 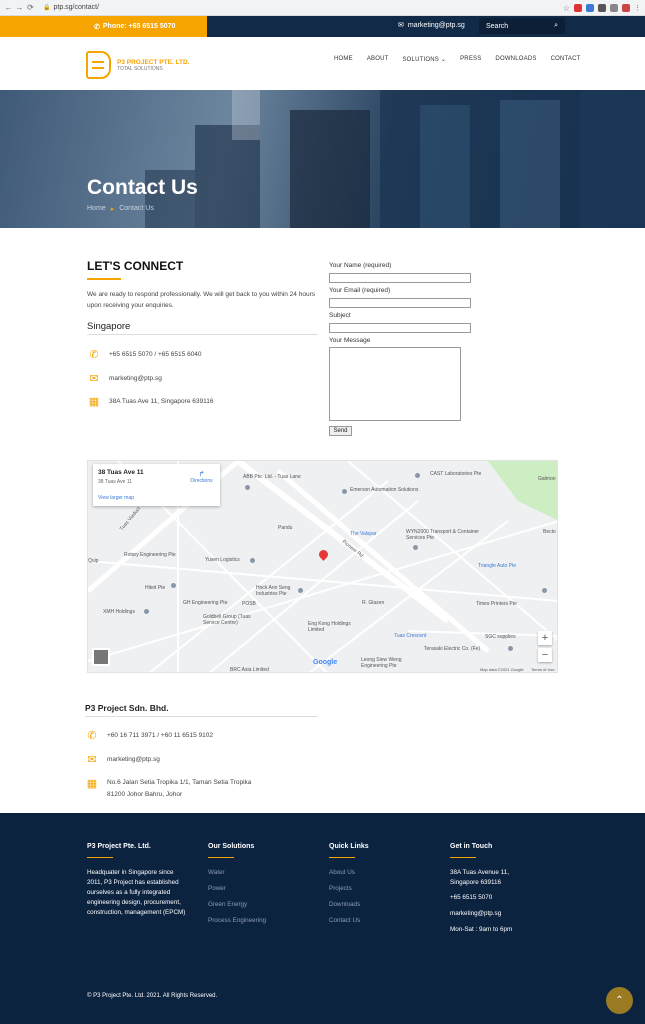 What do you see at coordinates (443, 60) in the screenshot?
I see `chevron-down-icon: ⌄` at bounding box center [443, 60].